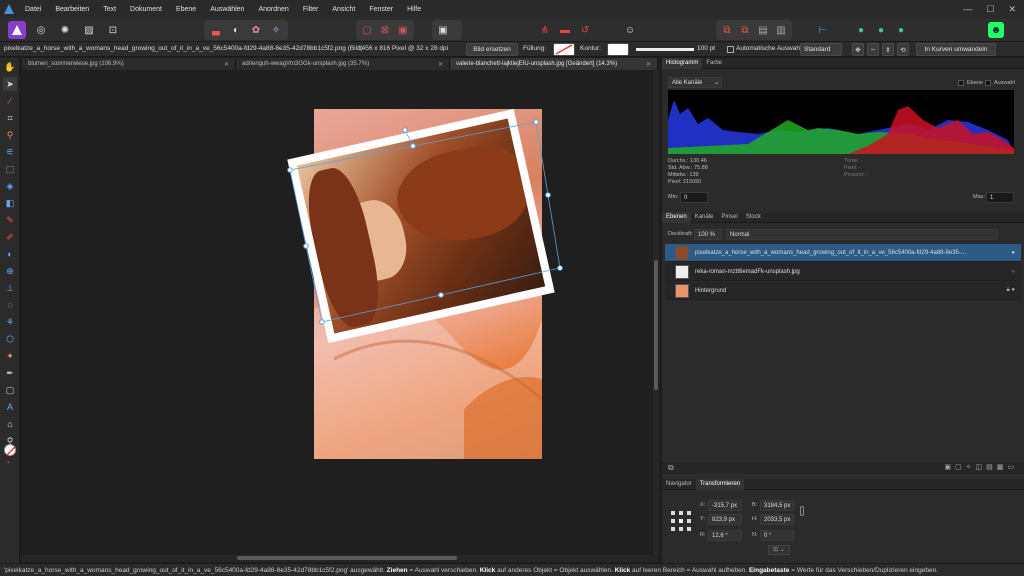 The width and height of the screenshot is (1024, 576). I want to click on snapping-icon: ⋔, so click(545, 30).